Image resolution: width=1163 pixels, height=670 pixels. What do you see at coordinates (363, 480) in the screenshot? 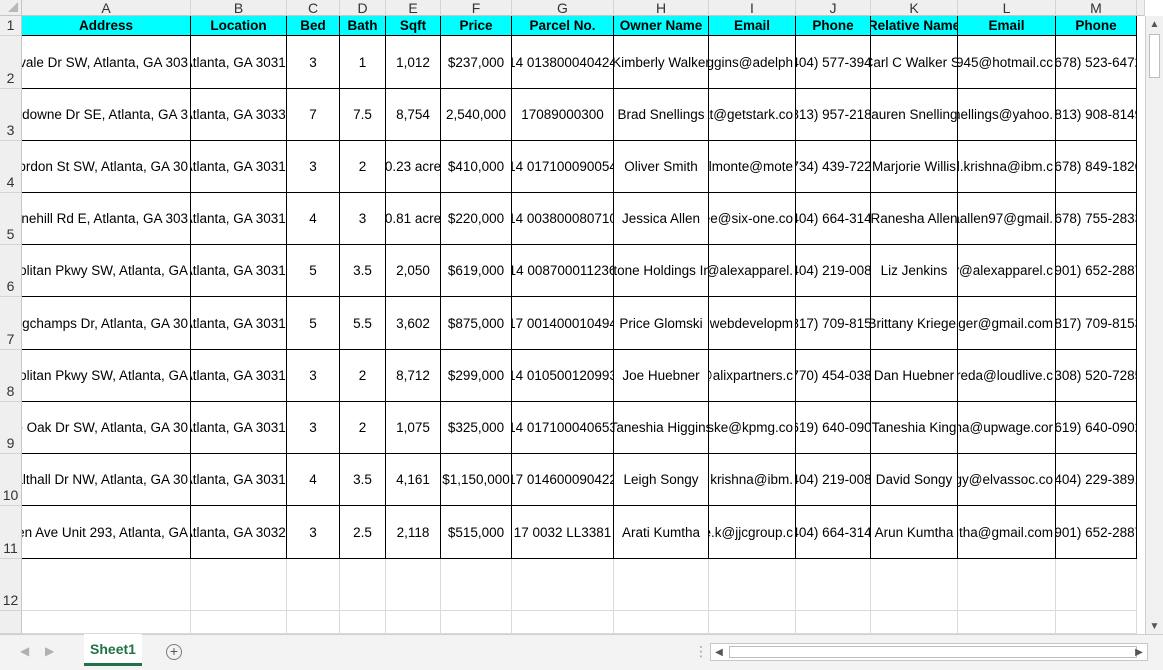
I see `data-cell-d10: 3.5` at bounding box center [363, 480].